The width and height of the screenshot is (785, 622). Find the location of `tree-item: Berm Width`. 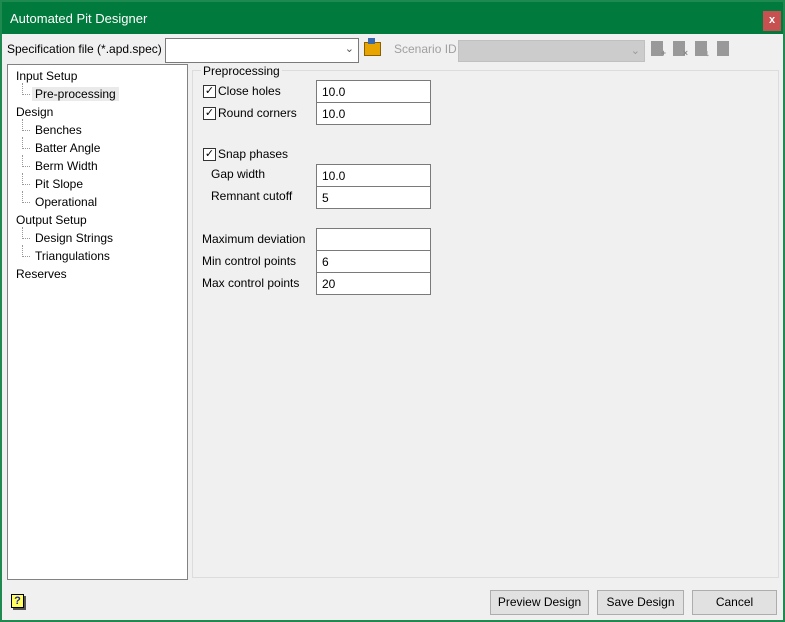

tree-item: Berm Width is located at coordinates (66, 166).